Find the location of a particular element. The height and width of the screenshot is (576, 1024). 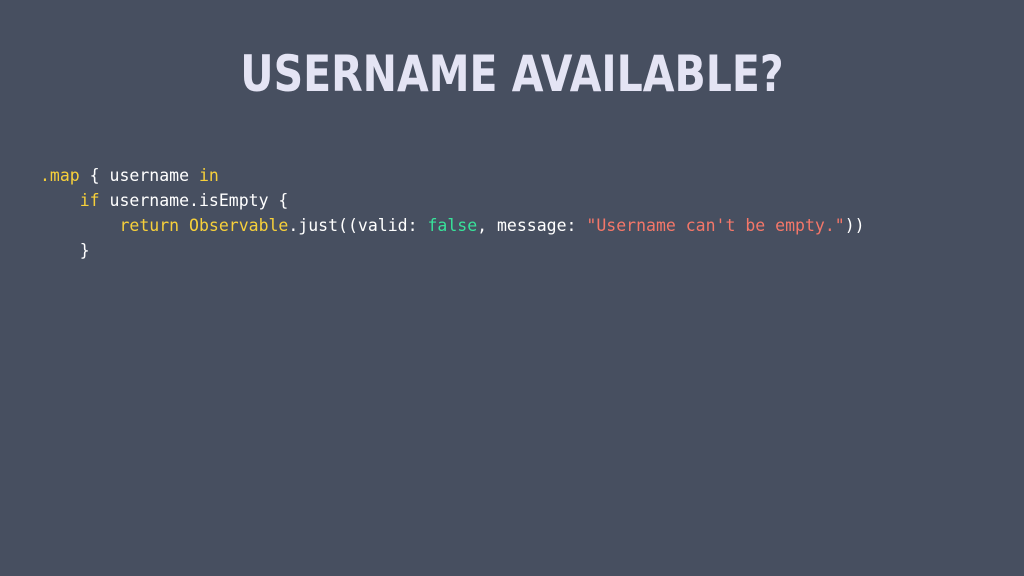

code-token: "Username can't be empty." is located at coordinates (715, 225).